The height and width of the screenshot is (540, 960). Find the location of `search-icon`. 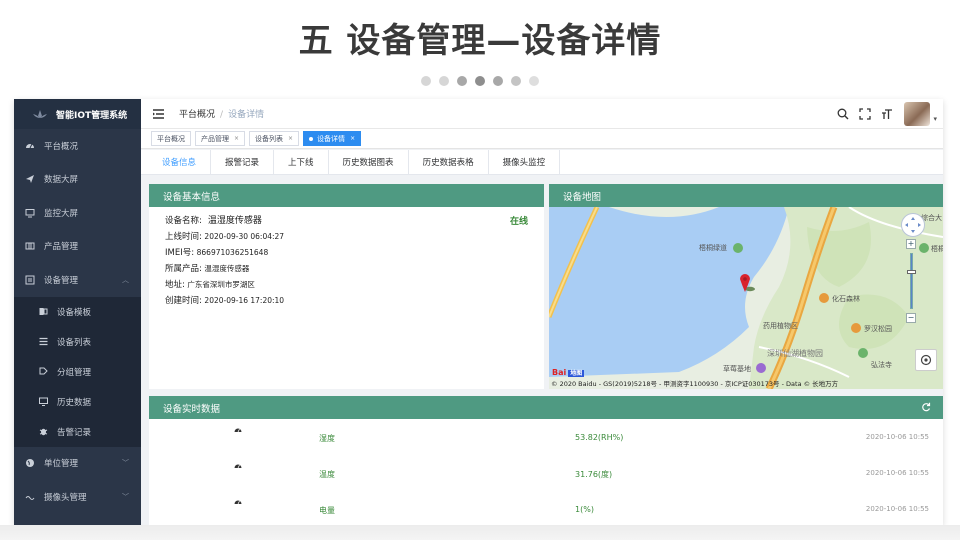

search-icon is located at coordinates (843, 114).